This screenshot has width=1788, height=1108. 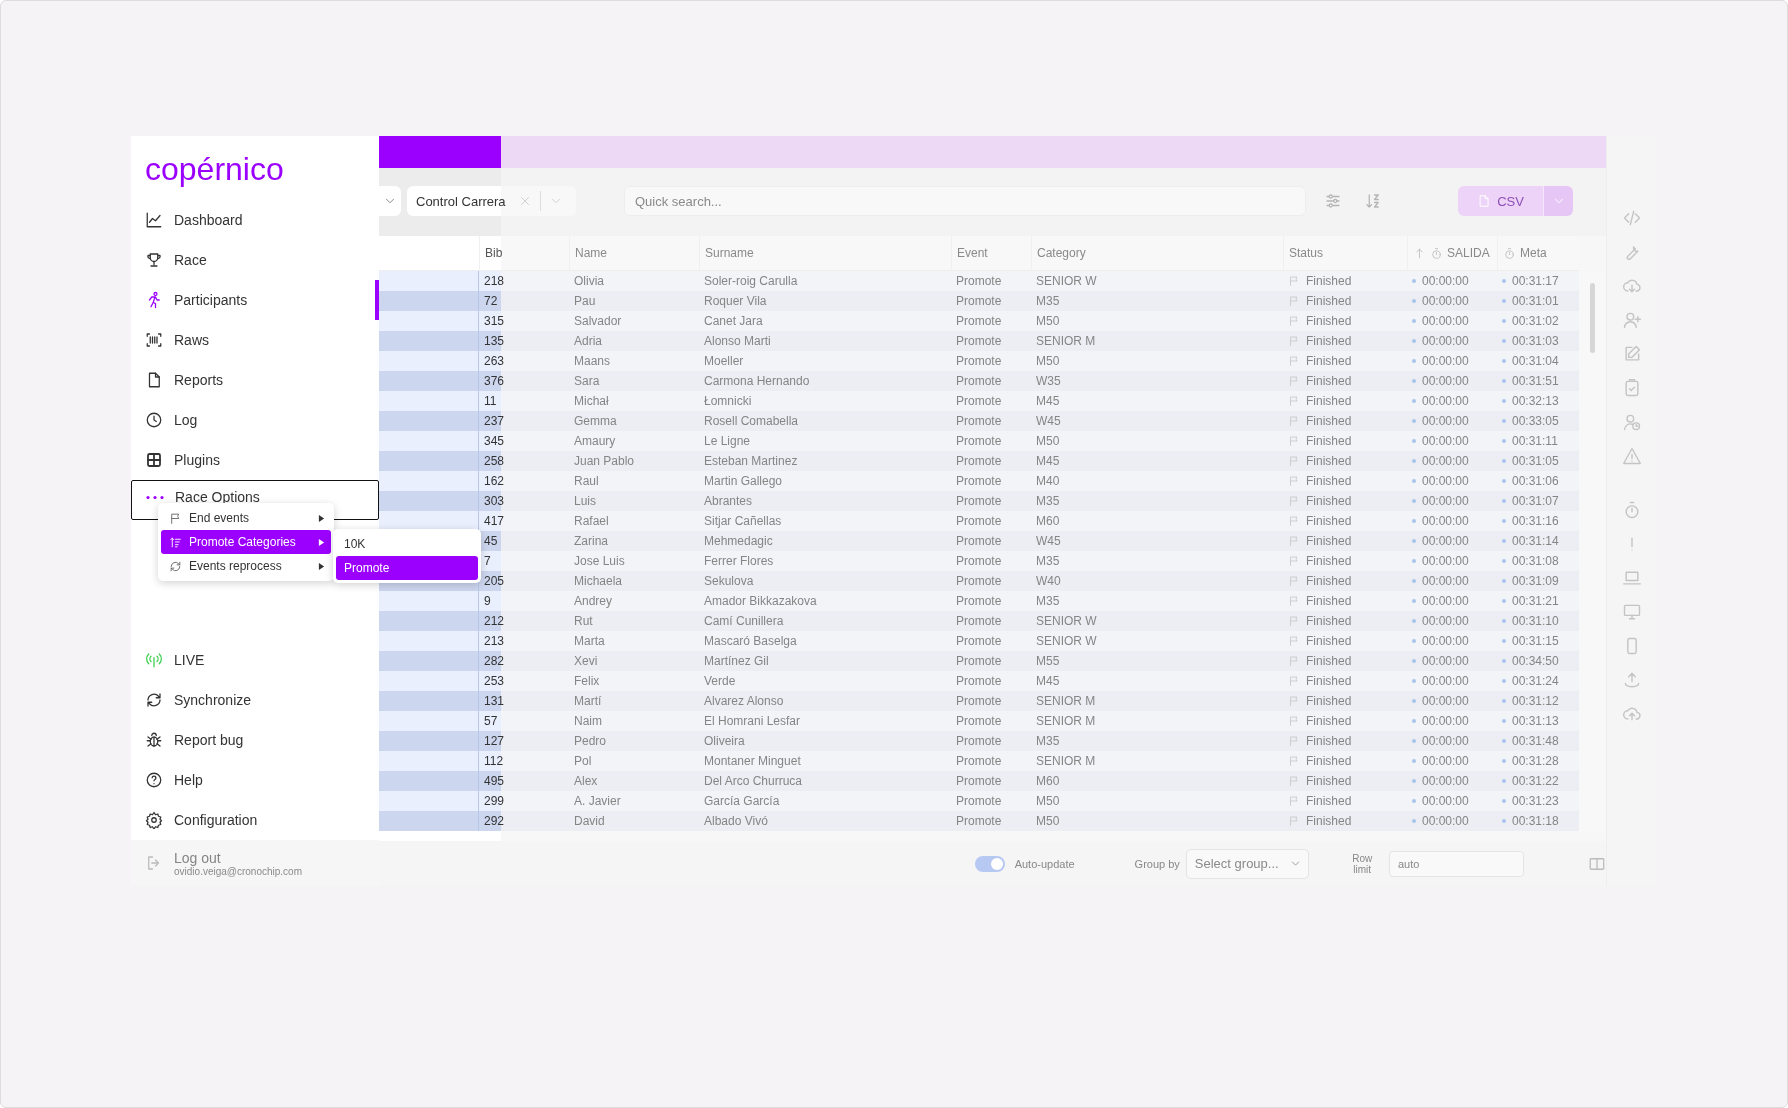 What do you see at coordinates (736, 661) in the screenshot?
I see `table-cell-text: Martínez Gil` at bounding box center [736, 661].